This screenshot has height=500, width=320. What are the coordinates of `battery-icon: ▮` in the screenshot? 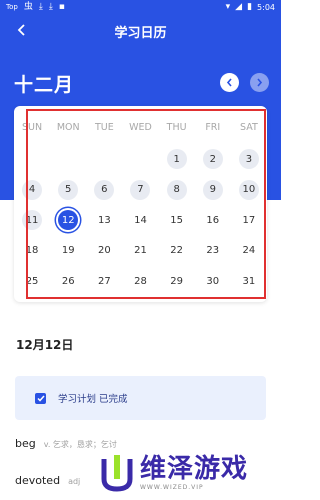 It's located at (250, 6).